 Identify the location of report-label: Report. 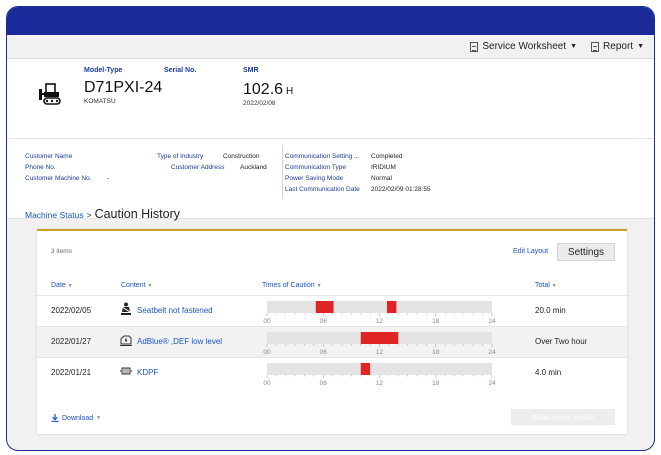
(618, 46).